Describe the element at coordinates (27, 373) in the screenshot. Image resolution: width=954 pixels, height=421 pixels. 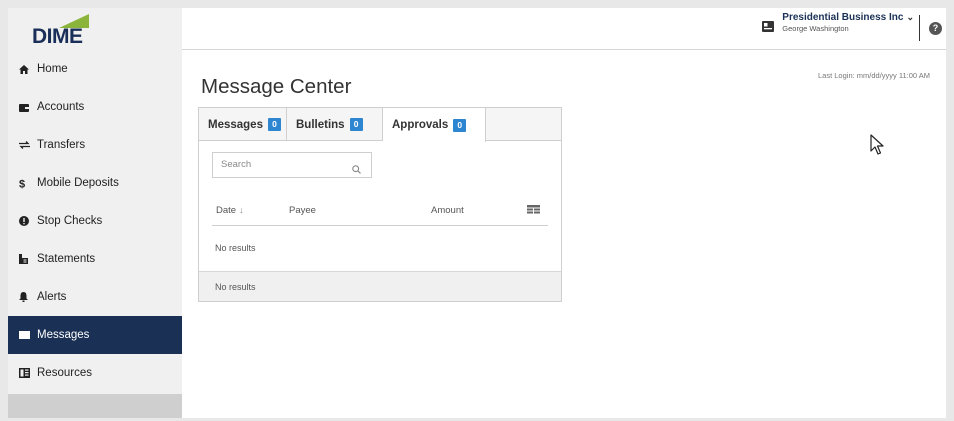
I see `book-icon` at that location.